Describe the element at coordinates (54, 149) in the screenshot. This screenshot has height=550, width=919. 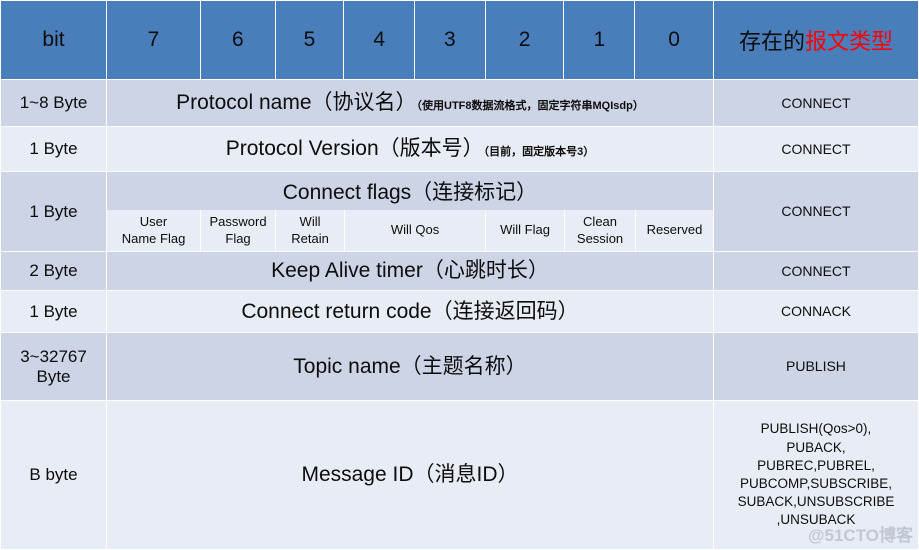
I see `row-size-protocol-version: 1 Byte` at that location.